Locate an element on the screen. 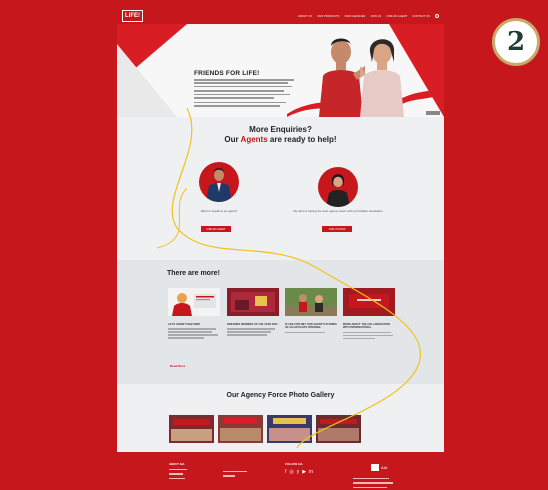 This screenshot has width=548, height=490. footer-follow-heading: FOLLOW AIA is located at coordinates (294, 464).